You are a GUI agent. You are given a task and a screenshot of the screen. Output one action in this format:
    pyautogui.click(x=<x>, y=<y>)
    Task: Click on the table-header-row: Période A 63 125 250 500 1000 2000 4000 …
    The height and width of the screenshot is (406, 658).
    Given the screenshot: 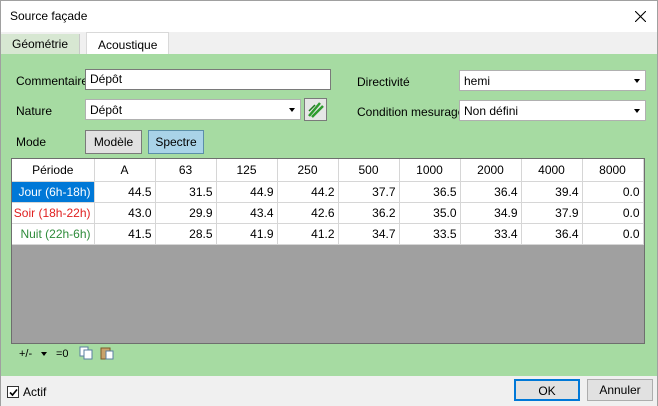 What is the action you would take?
    pyautogui.click(x=328, y=170)
    